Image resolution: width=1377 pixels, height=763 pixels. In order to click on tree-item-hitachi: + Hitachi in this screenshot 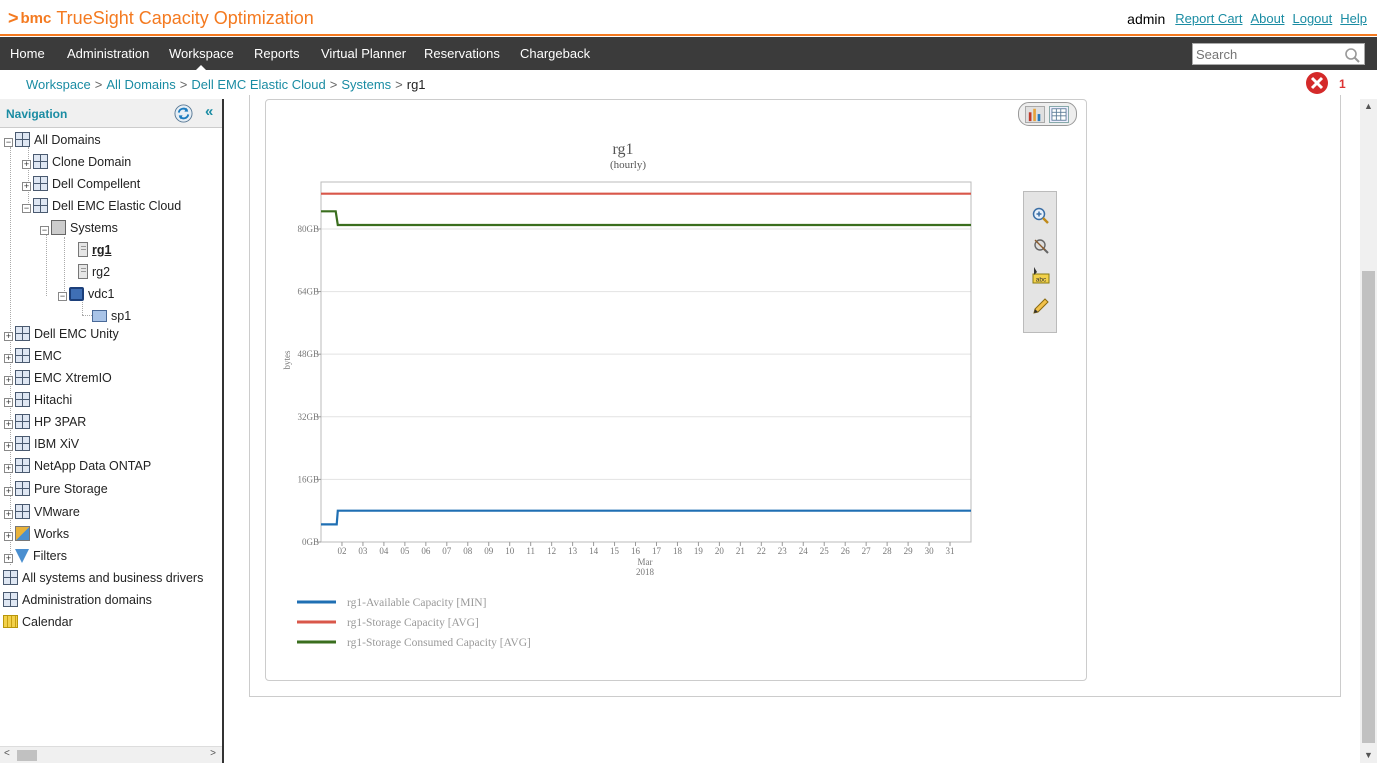, I will do `click(38, 400)`.